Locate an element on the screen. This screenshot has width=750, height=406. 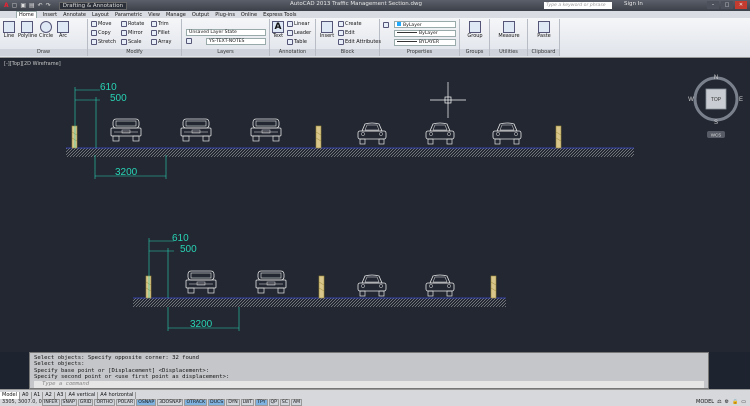
layers-panel-label: Layers is located at coordinates (225, 52).